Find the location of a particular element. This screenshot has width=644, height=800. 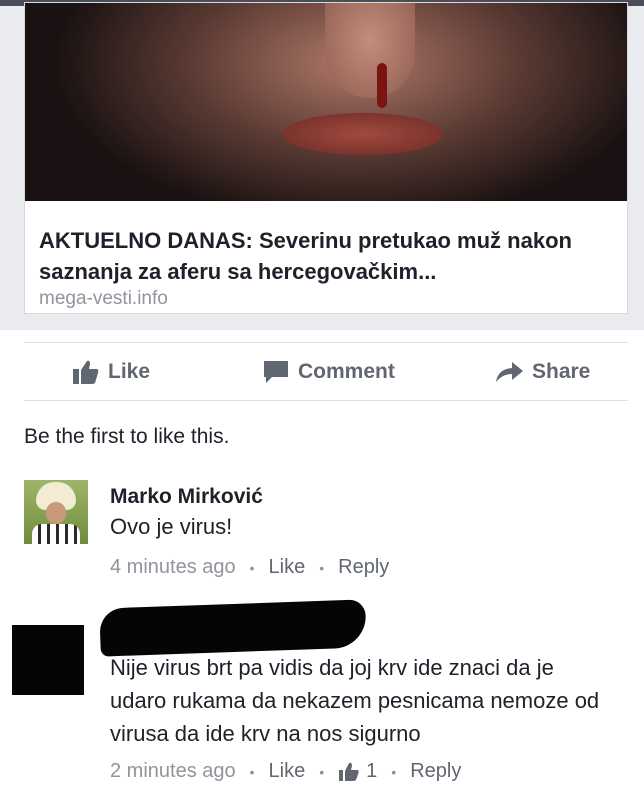

preview-image-blood is located at coordinates (382, 85).